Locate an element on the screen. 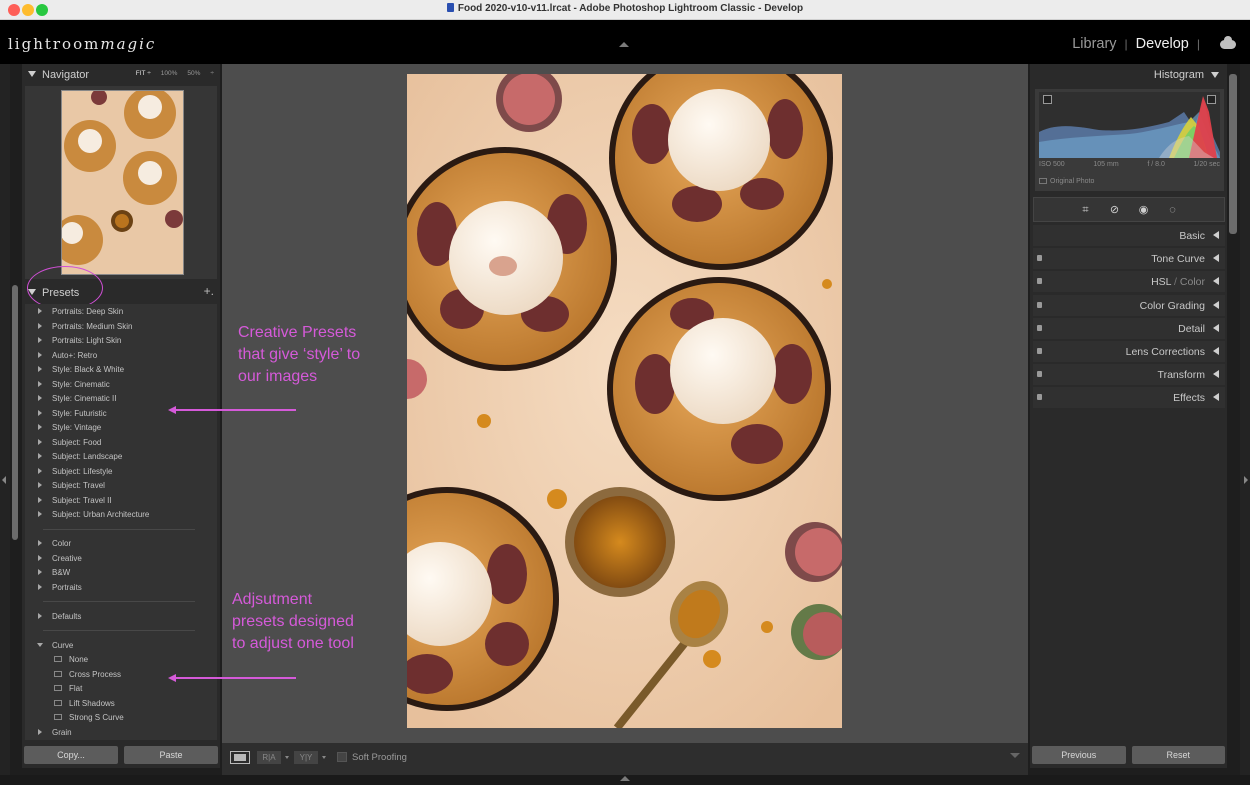 The image size is (1250, 785). preset-group: Color is located at coordinates (121, 543).